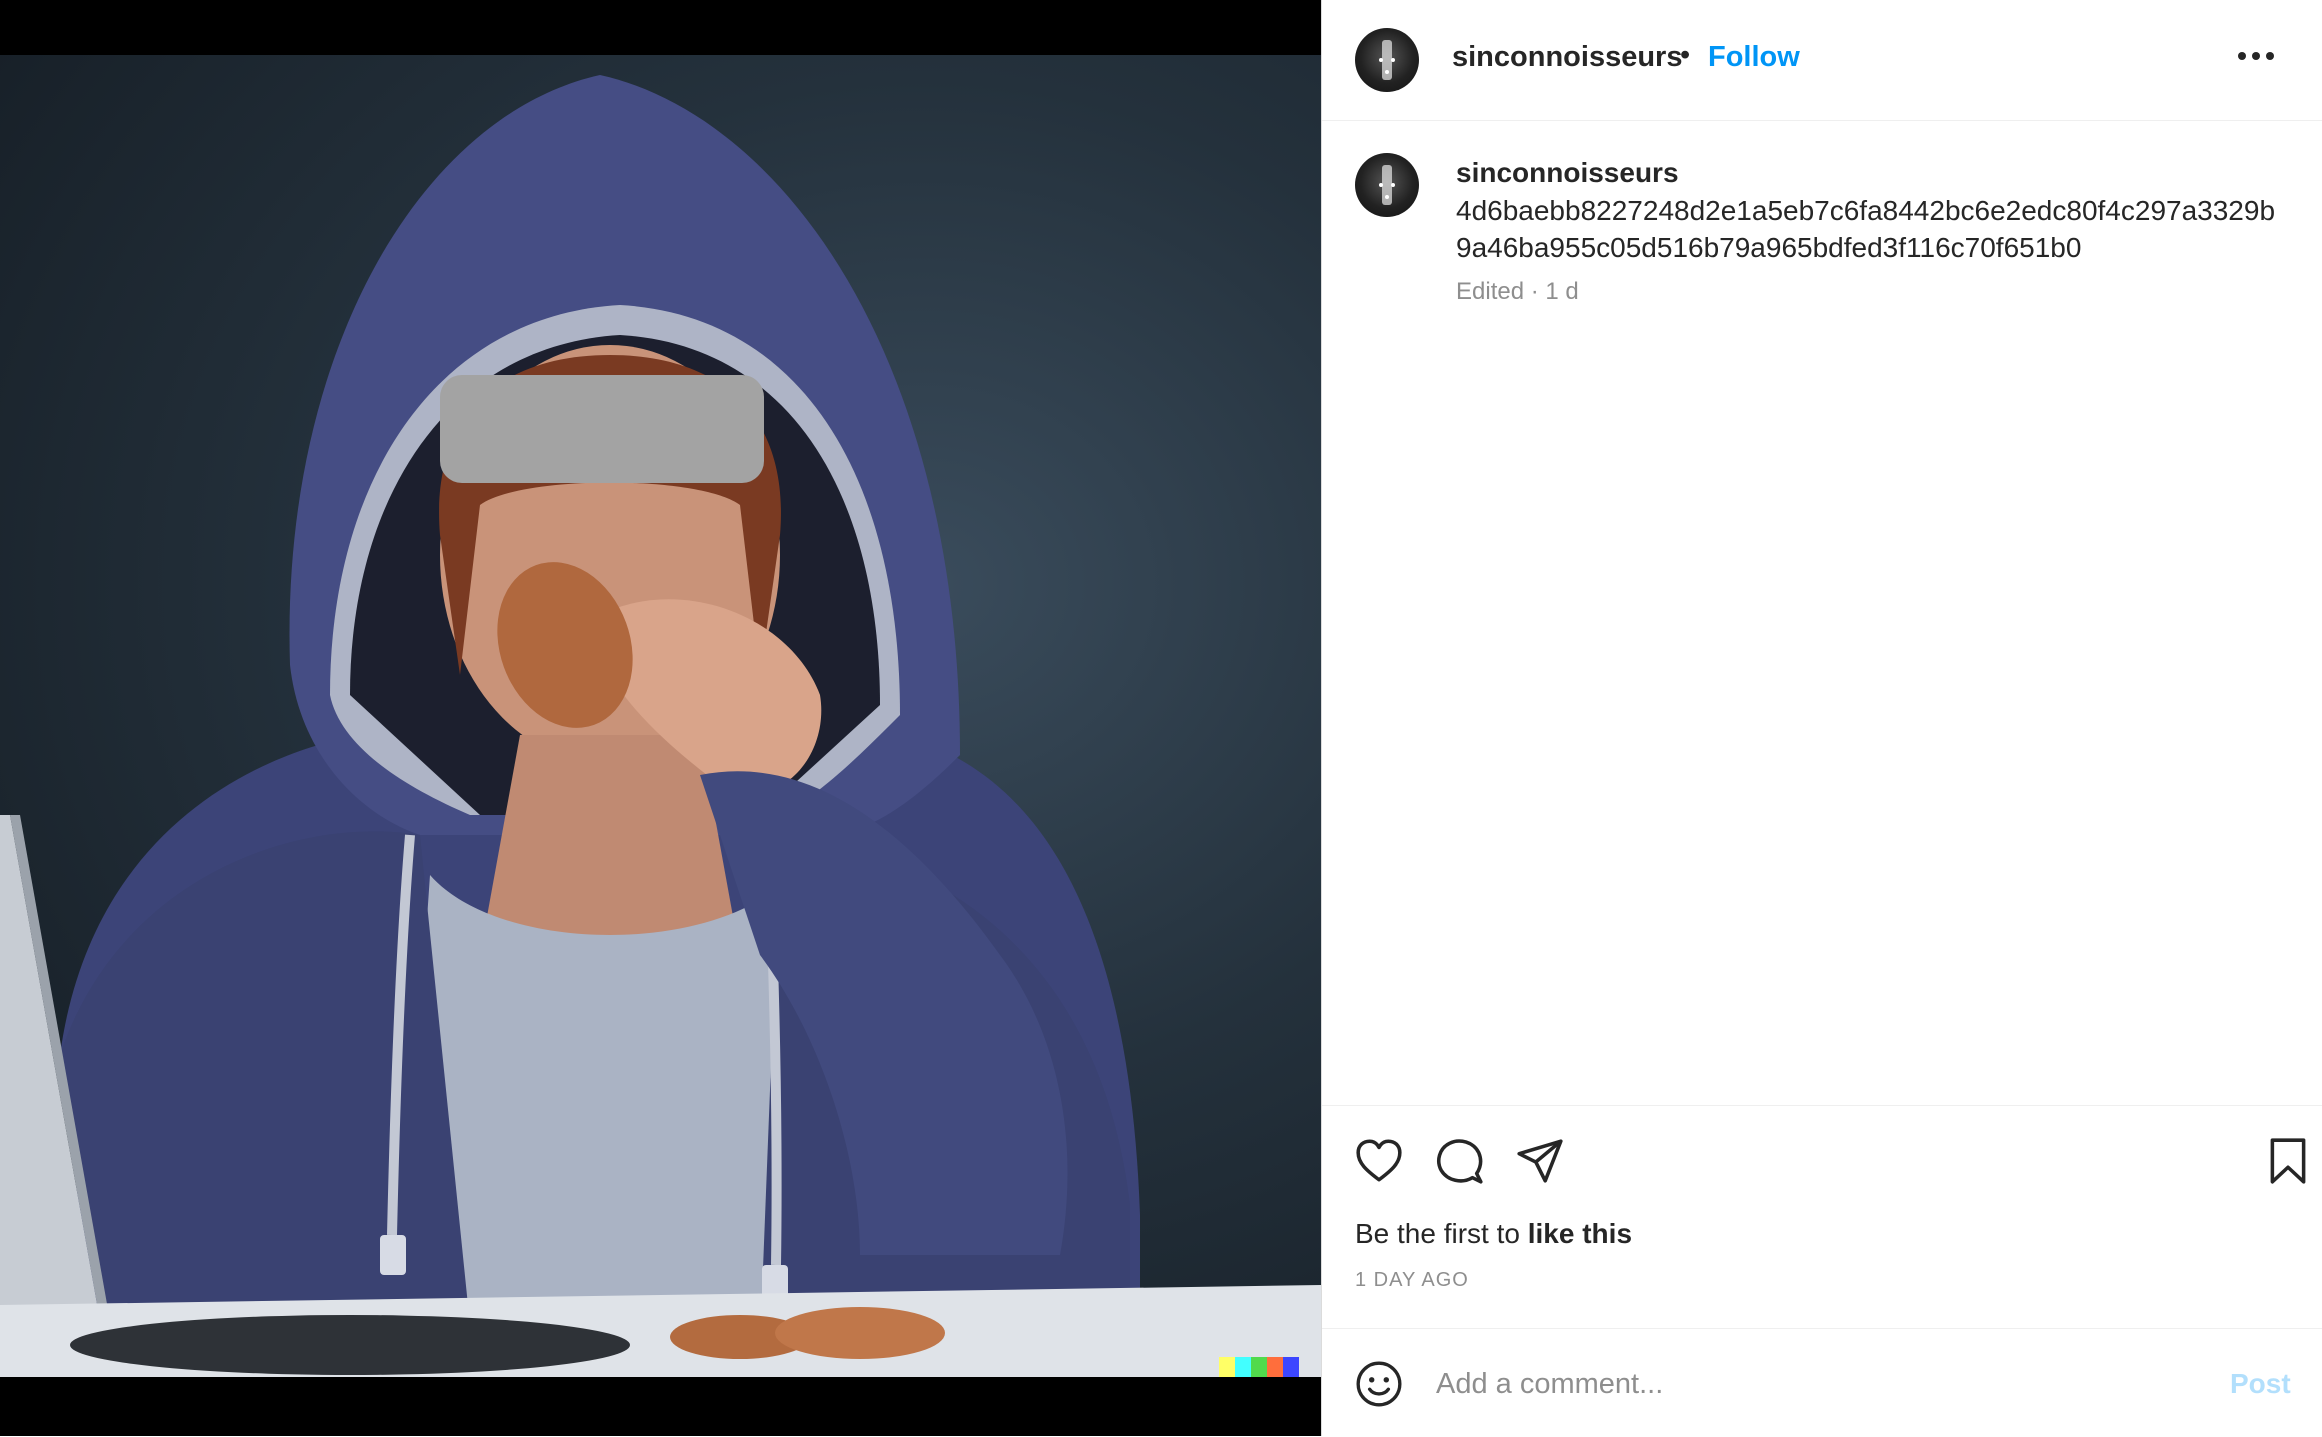 Image resolution: width=2322 pixels, height=1437 pixels. What do you see at coordinates (1540, 1163) in the screenshot?
I see `paper-plane-icon` at bounding box center [1540, 1163].